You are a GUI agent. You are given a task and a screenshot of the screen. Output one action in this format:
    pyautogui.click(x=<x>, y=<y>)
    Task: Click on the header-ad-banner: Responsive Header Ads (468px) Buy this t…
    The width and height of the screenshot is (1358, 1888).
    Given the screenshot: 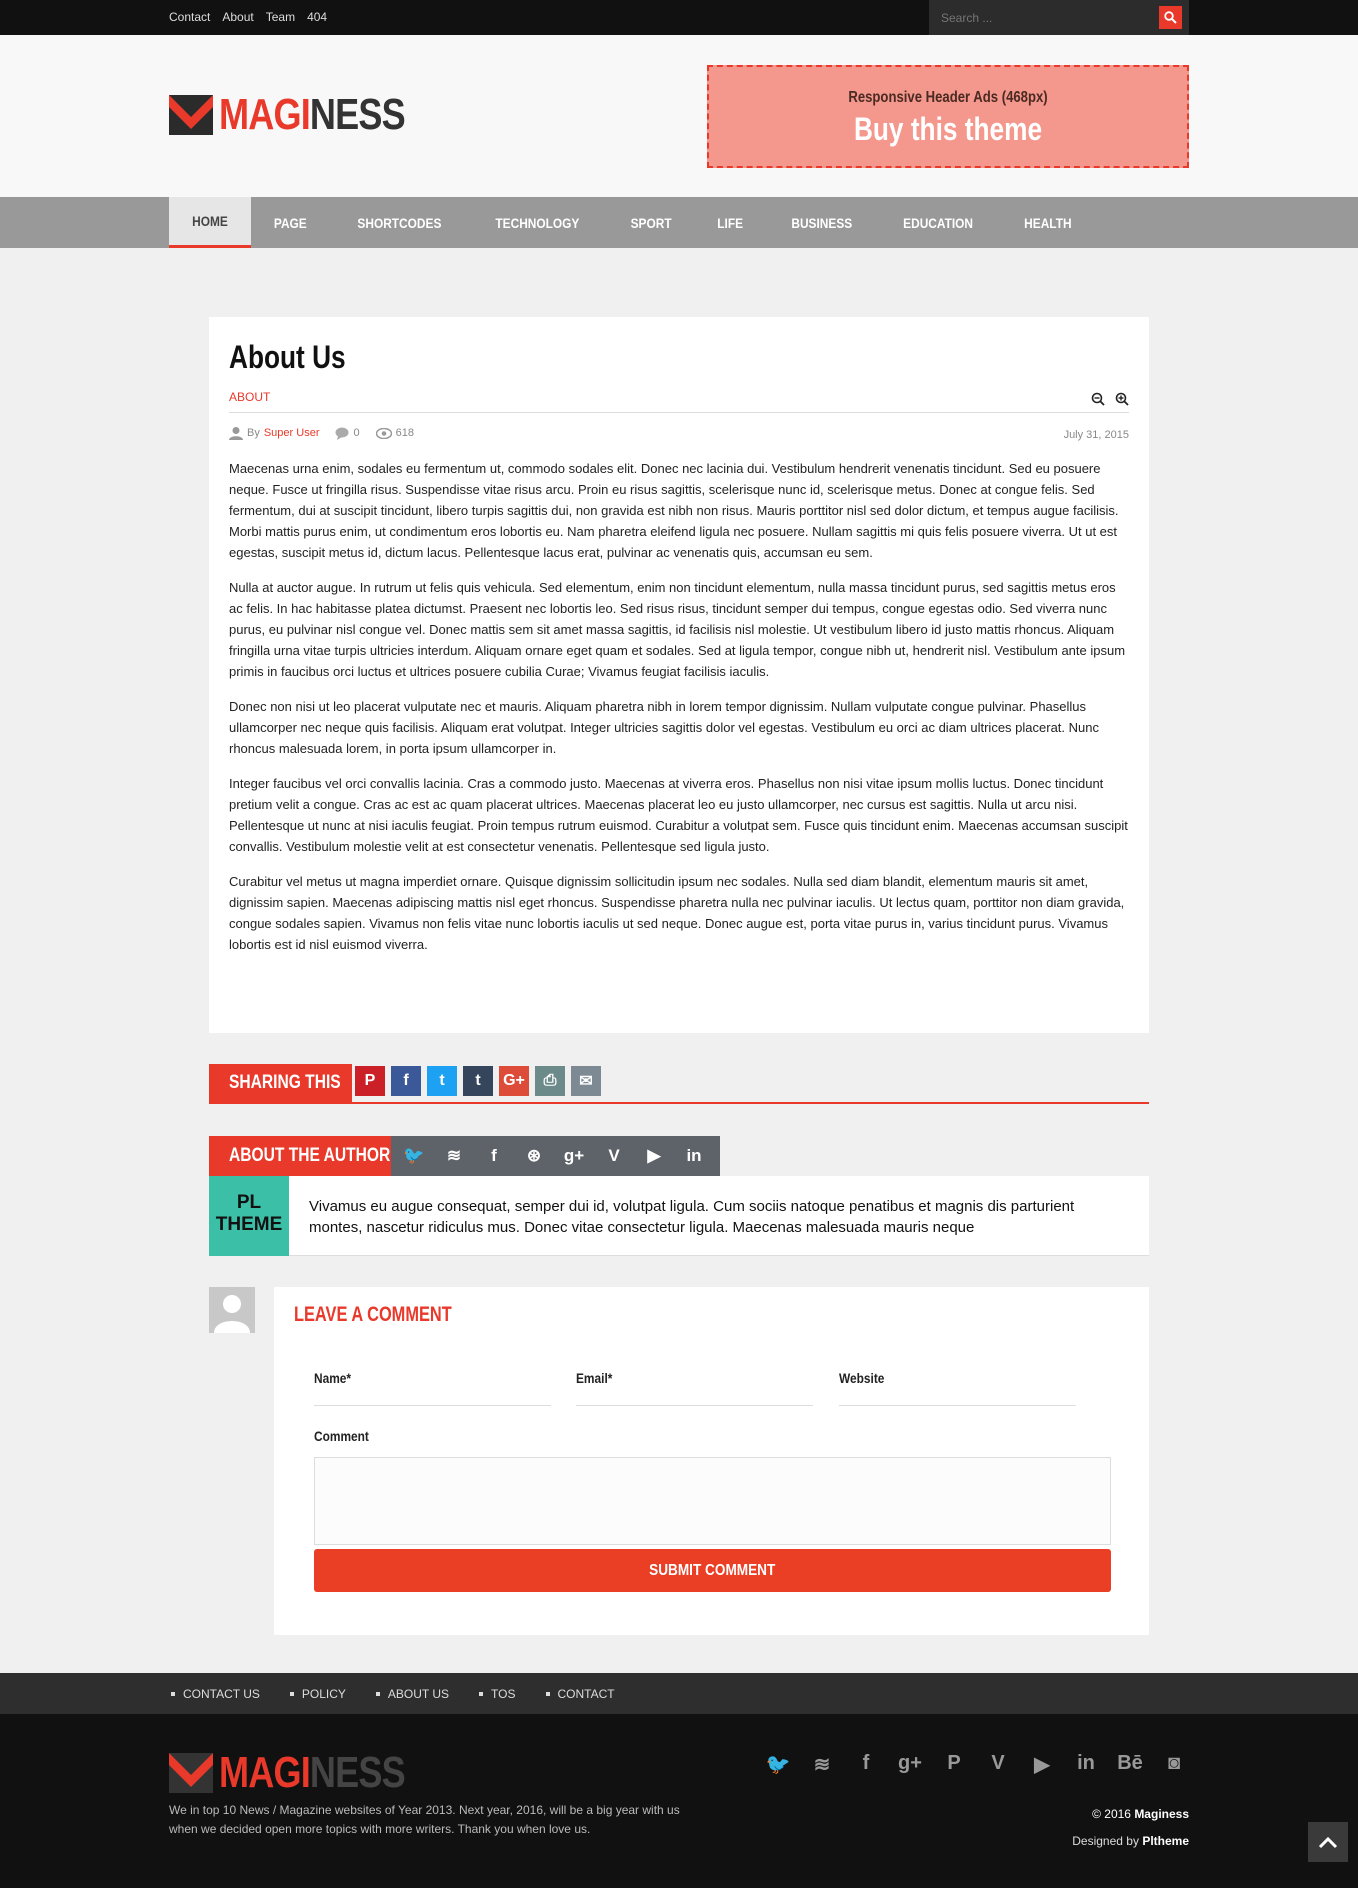 What is the action you would take?
    pyautogui.click(x=948, y=116)
    